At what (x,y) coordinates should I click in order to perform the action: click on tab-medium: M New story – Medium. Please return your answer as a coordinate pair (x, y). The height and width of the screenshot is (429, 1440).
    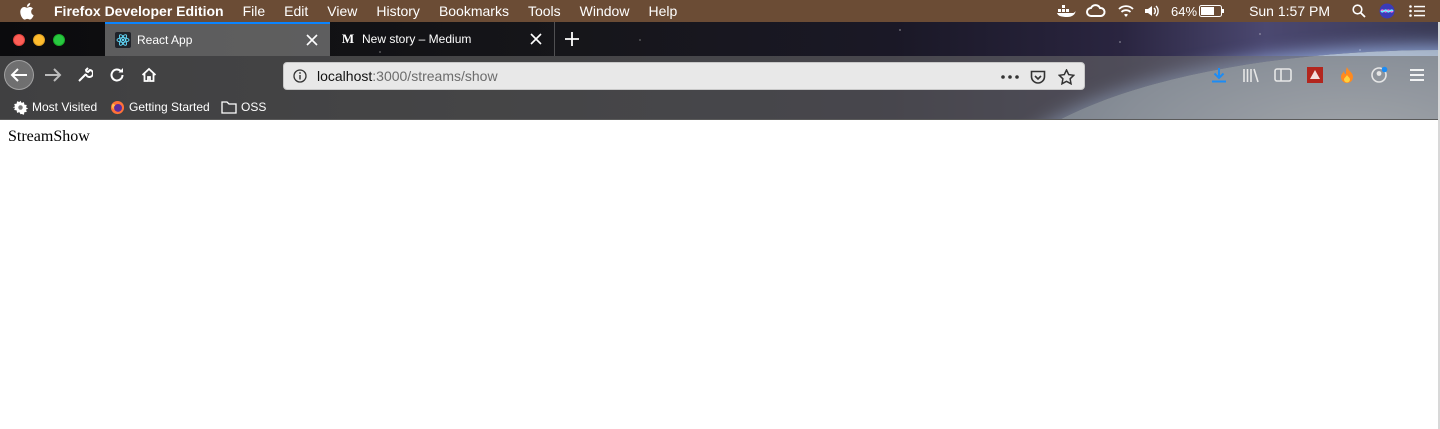
    Looking at the image, I should click on (442, 39).